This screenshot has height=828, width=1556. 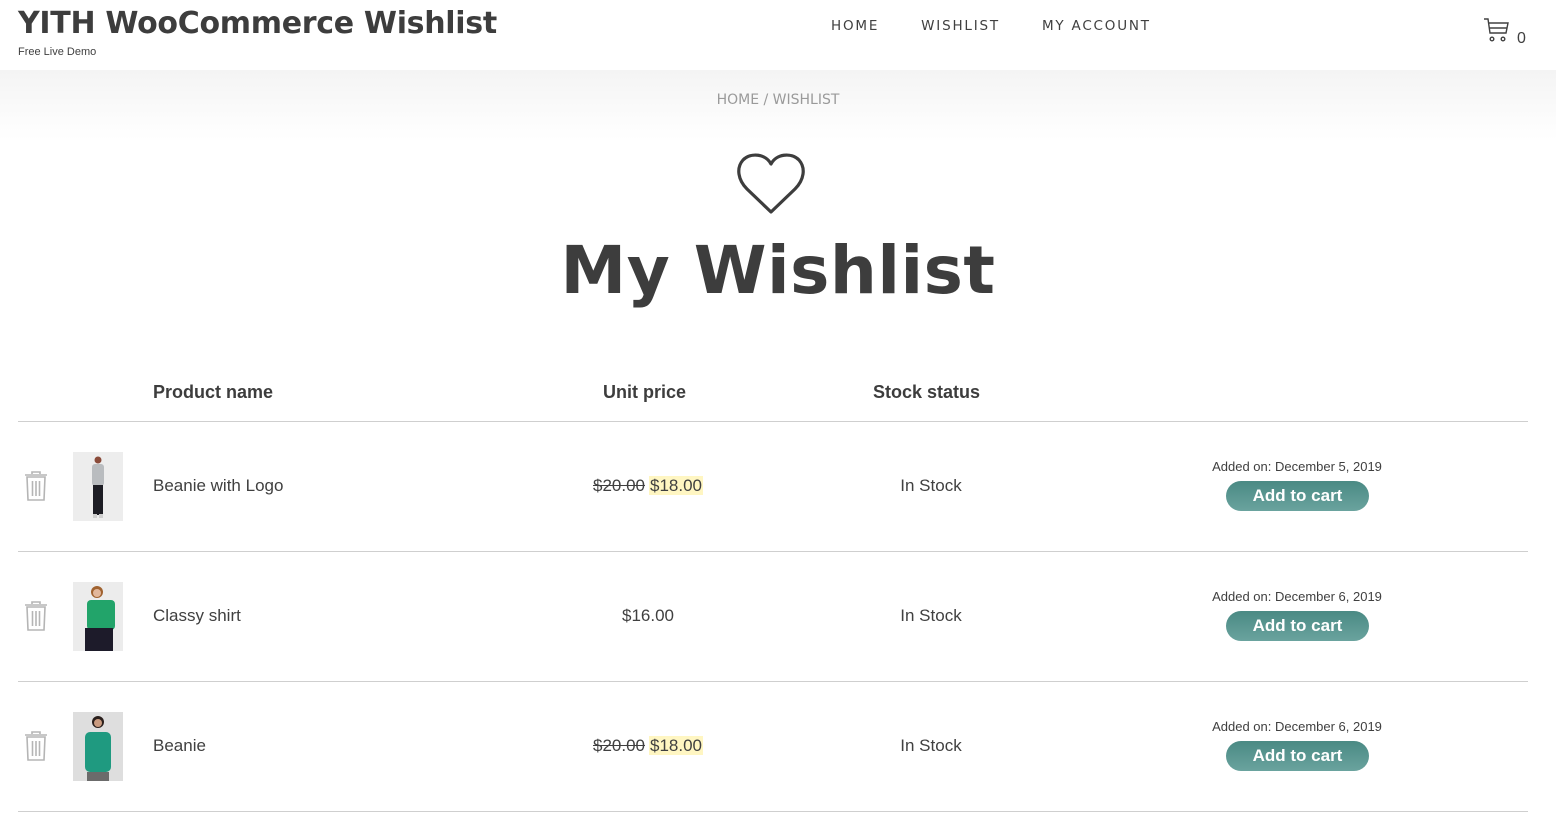 I want to click on product-name-link: Classy shirt, so click(x=197, y=616).